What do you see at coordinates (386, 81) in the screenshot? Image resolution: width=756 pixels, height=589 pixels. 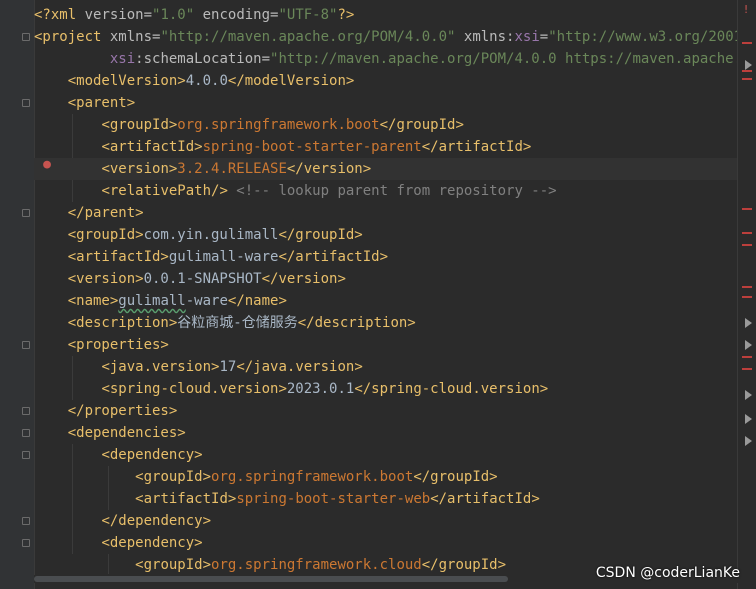 I see `code-line: <modelVersion>4.0.0</modelVersion>` at bounding box center [386, 81].